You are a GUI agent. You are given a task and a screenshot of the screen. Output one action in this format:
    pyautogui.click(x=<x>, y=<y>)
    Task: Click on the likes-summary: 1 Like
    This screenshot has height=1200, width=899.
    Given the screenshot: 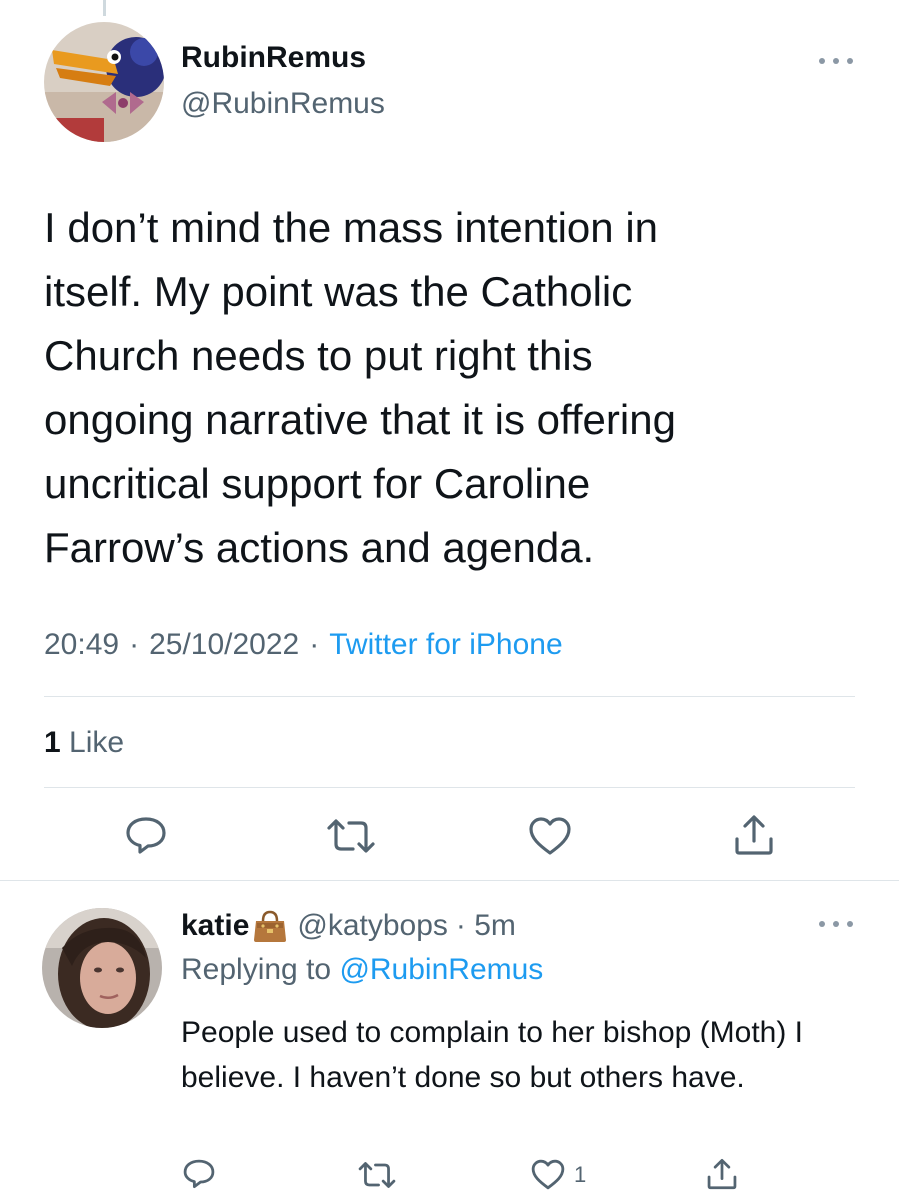 What is the action you would take?
    pyautogui.click(x=84, y=743)
    